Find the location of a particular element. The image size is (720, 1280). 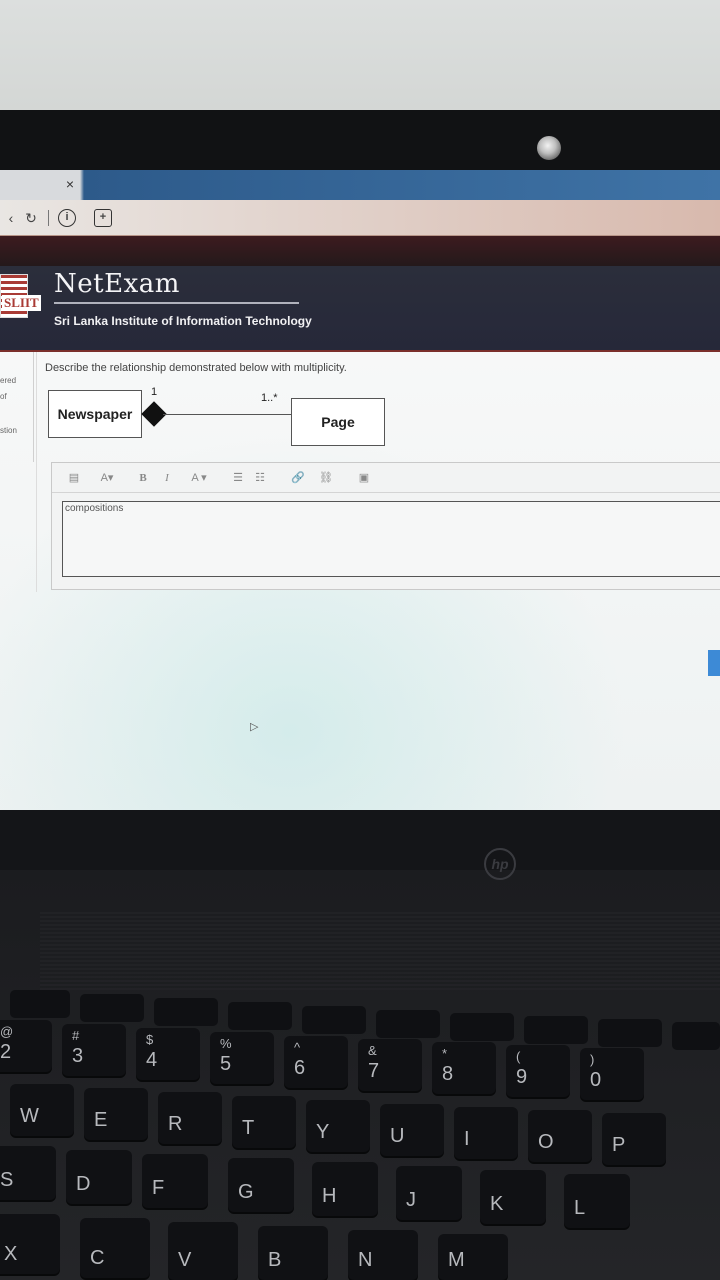

reload-icon: ↻ is located at coordinates (31, 218).